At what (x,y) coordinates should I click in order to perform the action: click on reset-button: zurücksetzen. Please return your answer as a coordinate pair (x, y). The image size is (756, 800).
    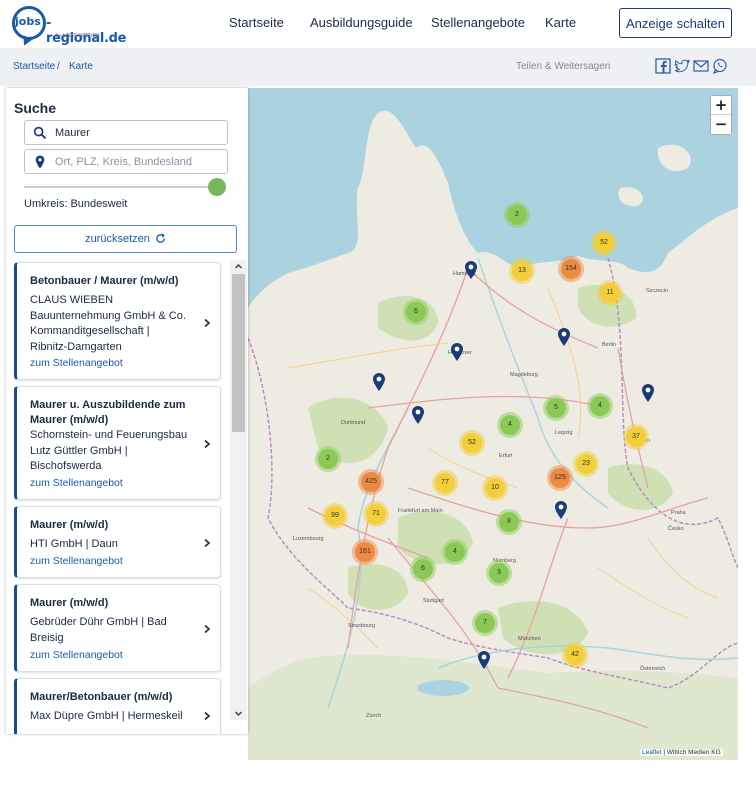
    Looking at the image, I should click on (125, 239).